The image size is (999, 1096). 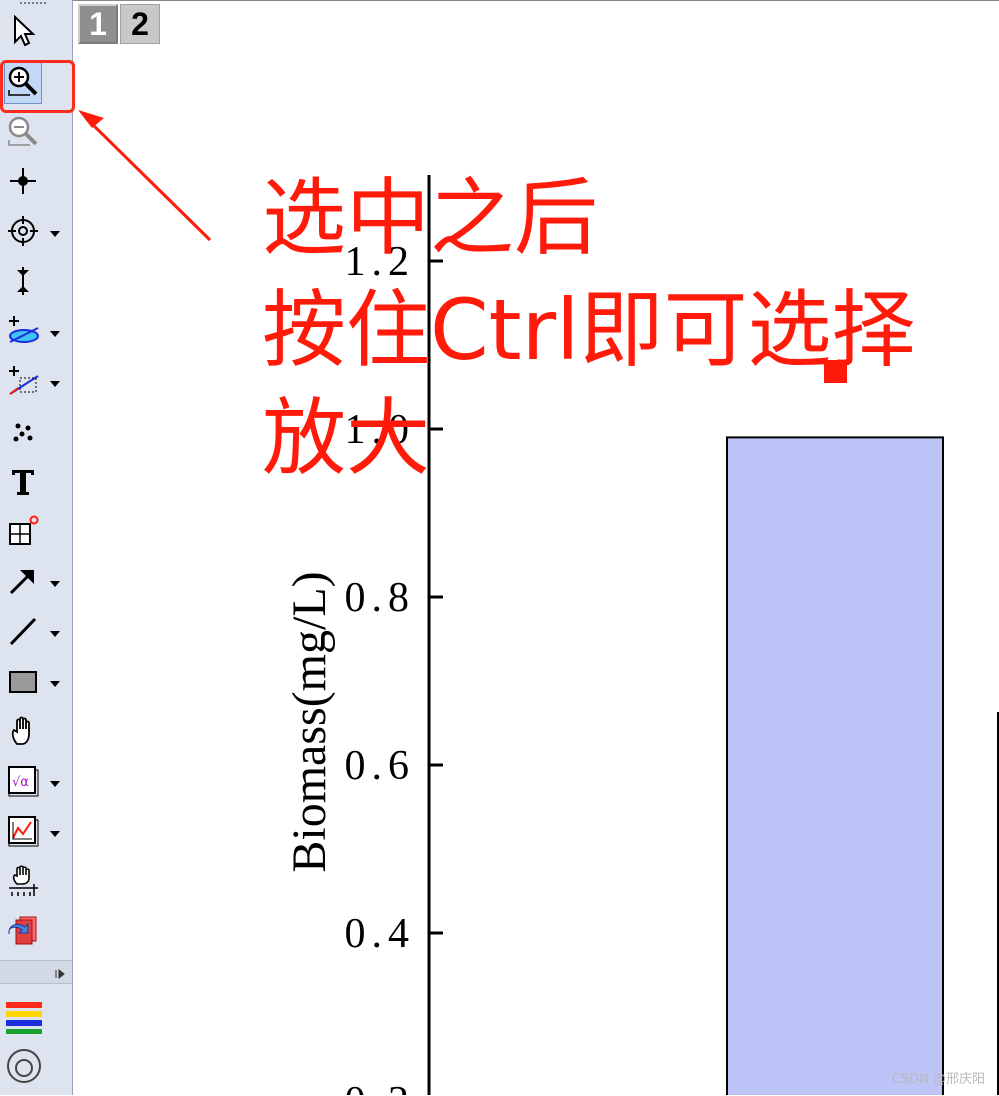 I want to click on y-tick-label: 0.8, so click(x=380, y=598).